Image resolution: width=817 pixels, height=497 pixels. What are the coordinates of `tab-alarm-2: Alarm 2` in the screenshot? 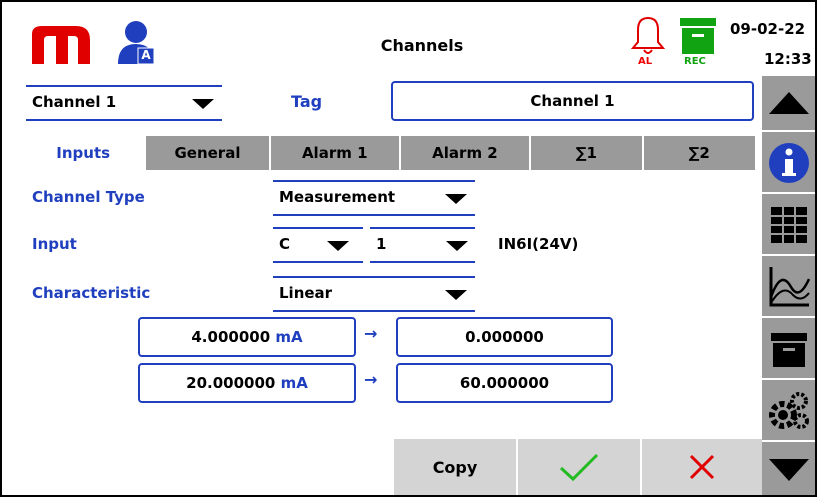 It's located at (466, 153).